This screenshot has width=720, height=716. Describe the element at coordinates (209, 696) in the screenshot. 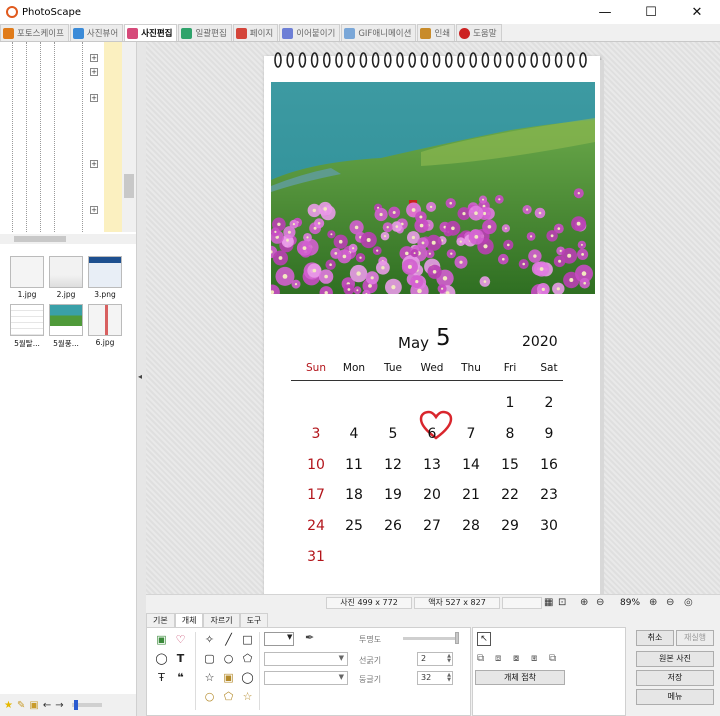

I see `filled-ellipse-icon: ○` at that location.